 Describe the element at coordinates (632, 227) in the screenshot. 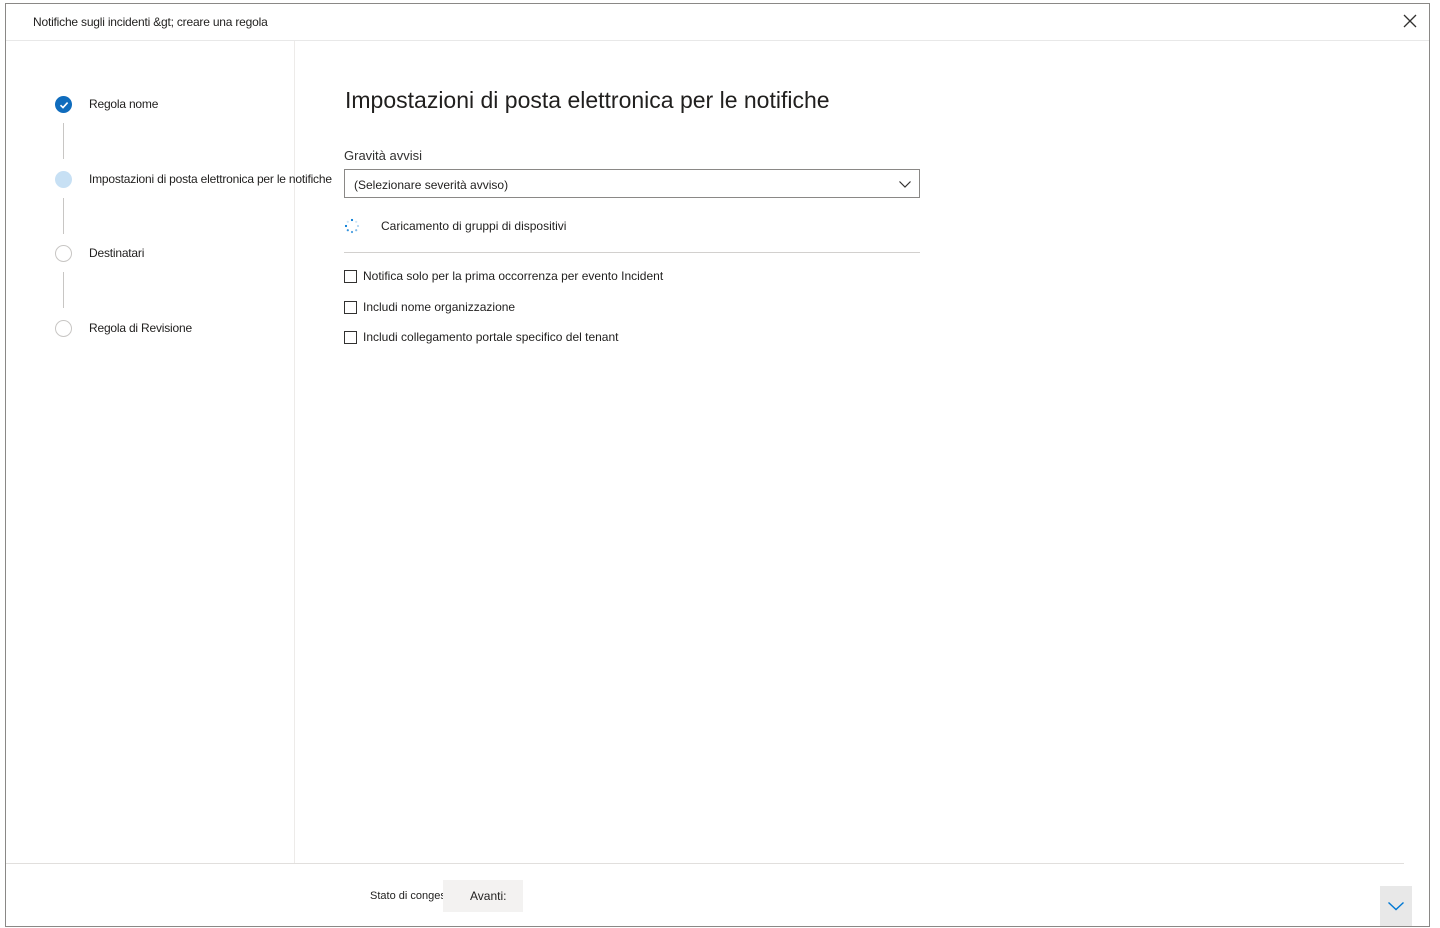

I see `device-groups-loading: Caricamento di gruppi di dispositivi` at that location.